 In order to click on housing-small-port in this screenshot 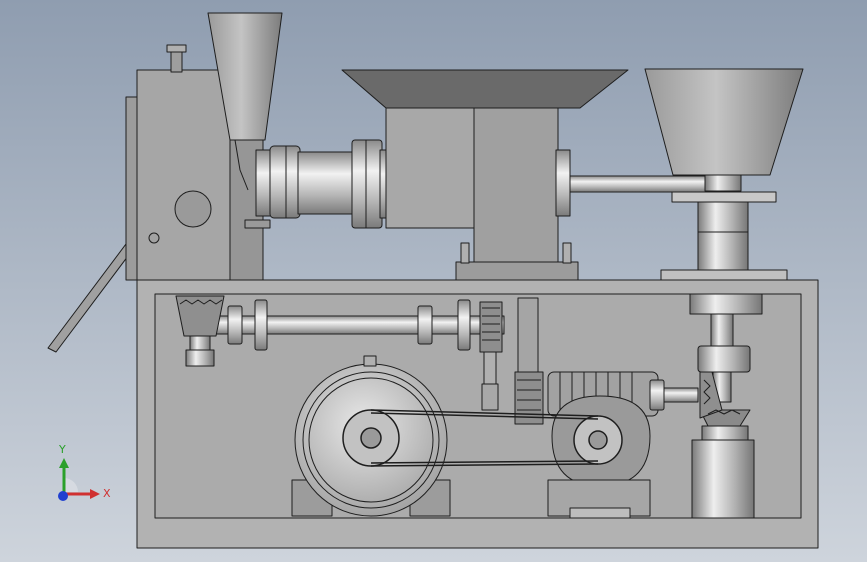, I will do `click(154, 238)`.